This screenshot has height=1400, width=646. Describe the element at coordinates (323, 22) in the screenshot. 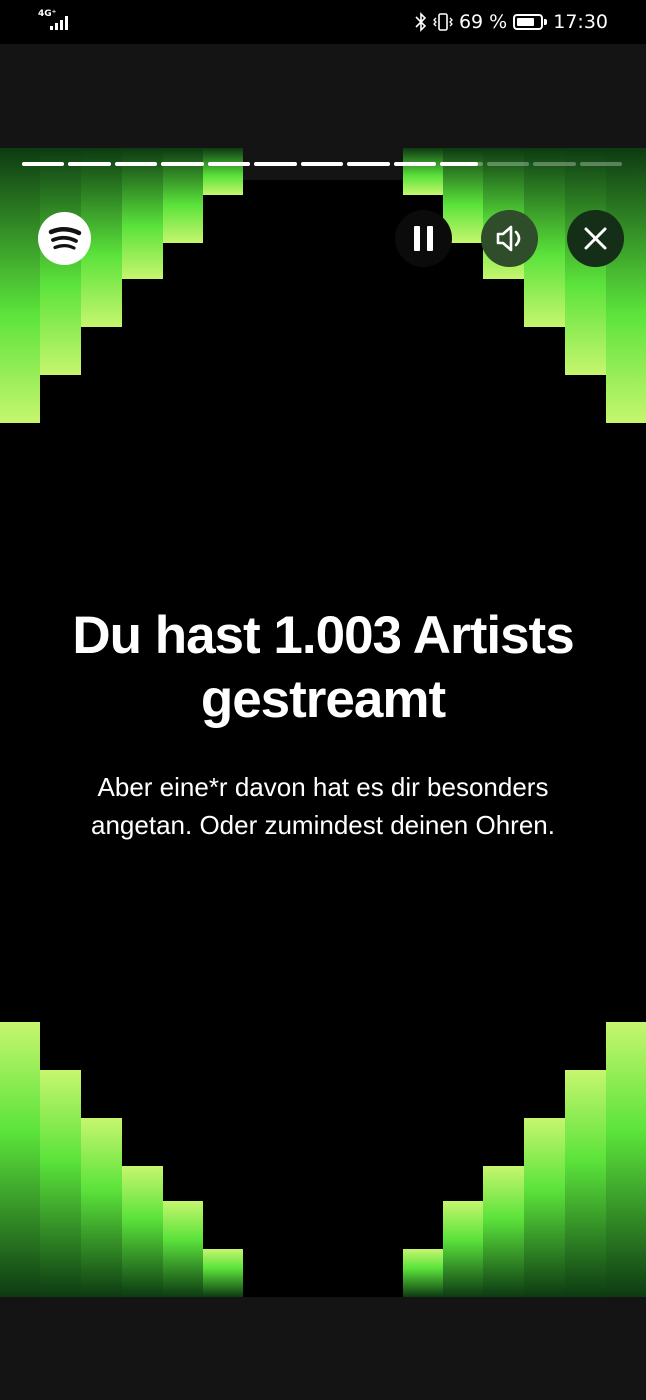

I see `status-bar: 4G⁺ 69 % 17:30` at that location.